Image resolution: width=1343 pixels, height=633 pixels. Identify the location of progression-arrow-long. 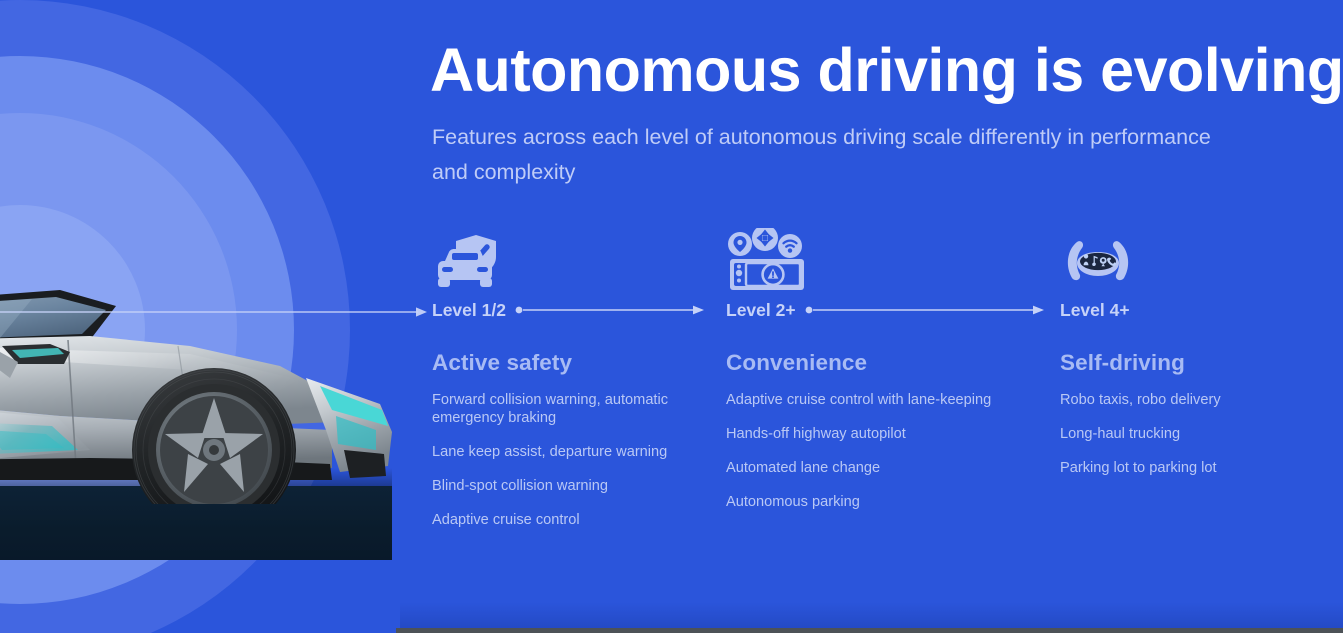
(214, 312).